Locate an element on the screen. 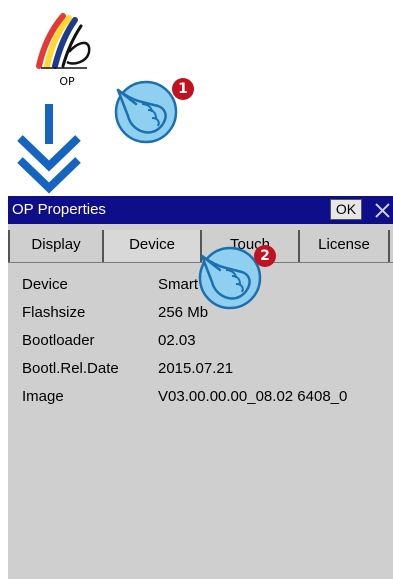 The width and height of the screenshot is (393, 579). tab-license: License is located at coordinates (345, 246).